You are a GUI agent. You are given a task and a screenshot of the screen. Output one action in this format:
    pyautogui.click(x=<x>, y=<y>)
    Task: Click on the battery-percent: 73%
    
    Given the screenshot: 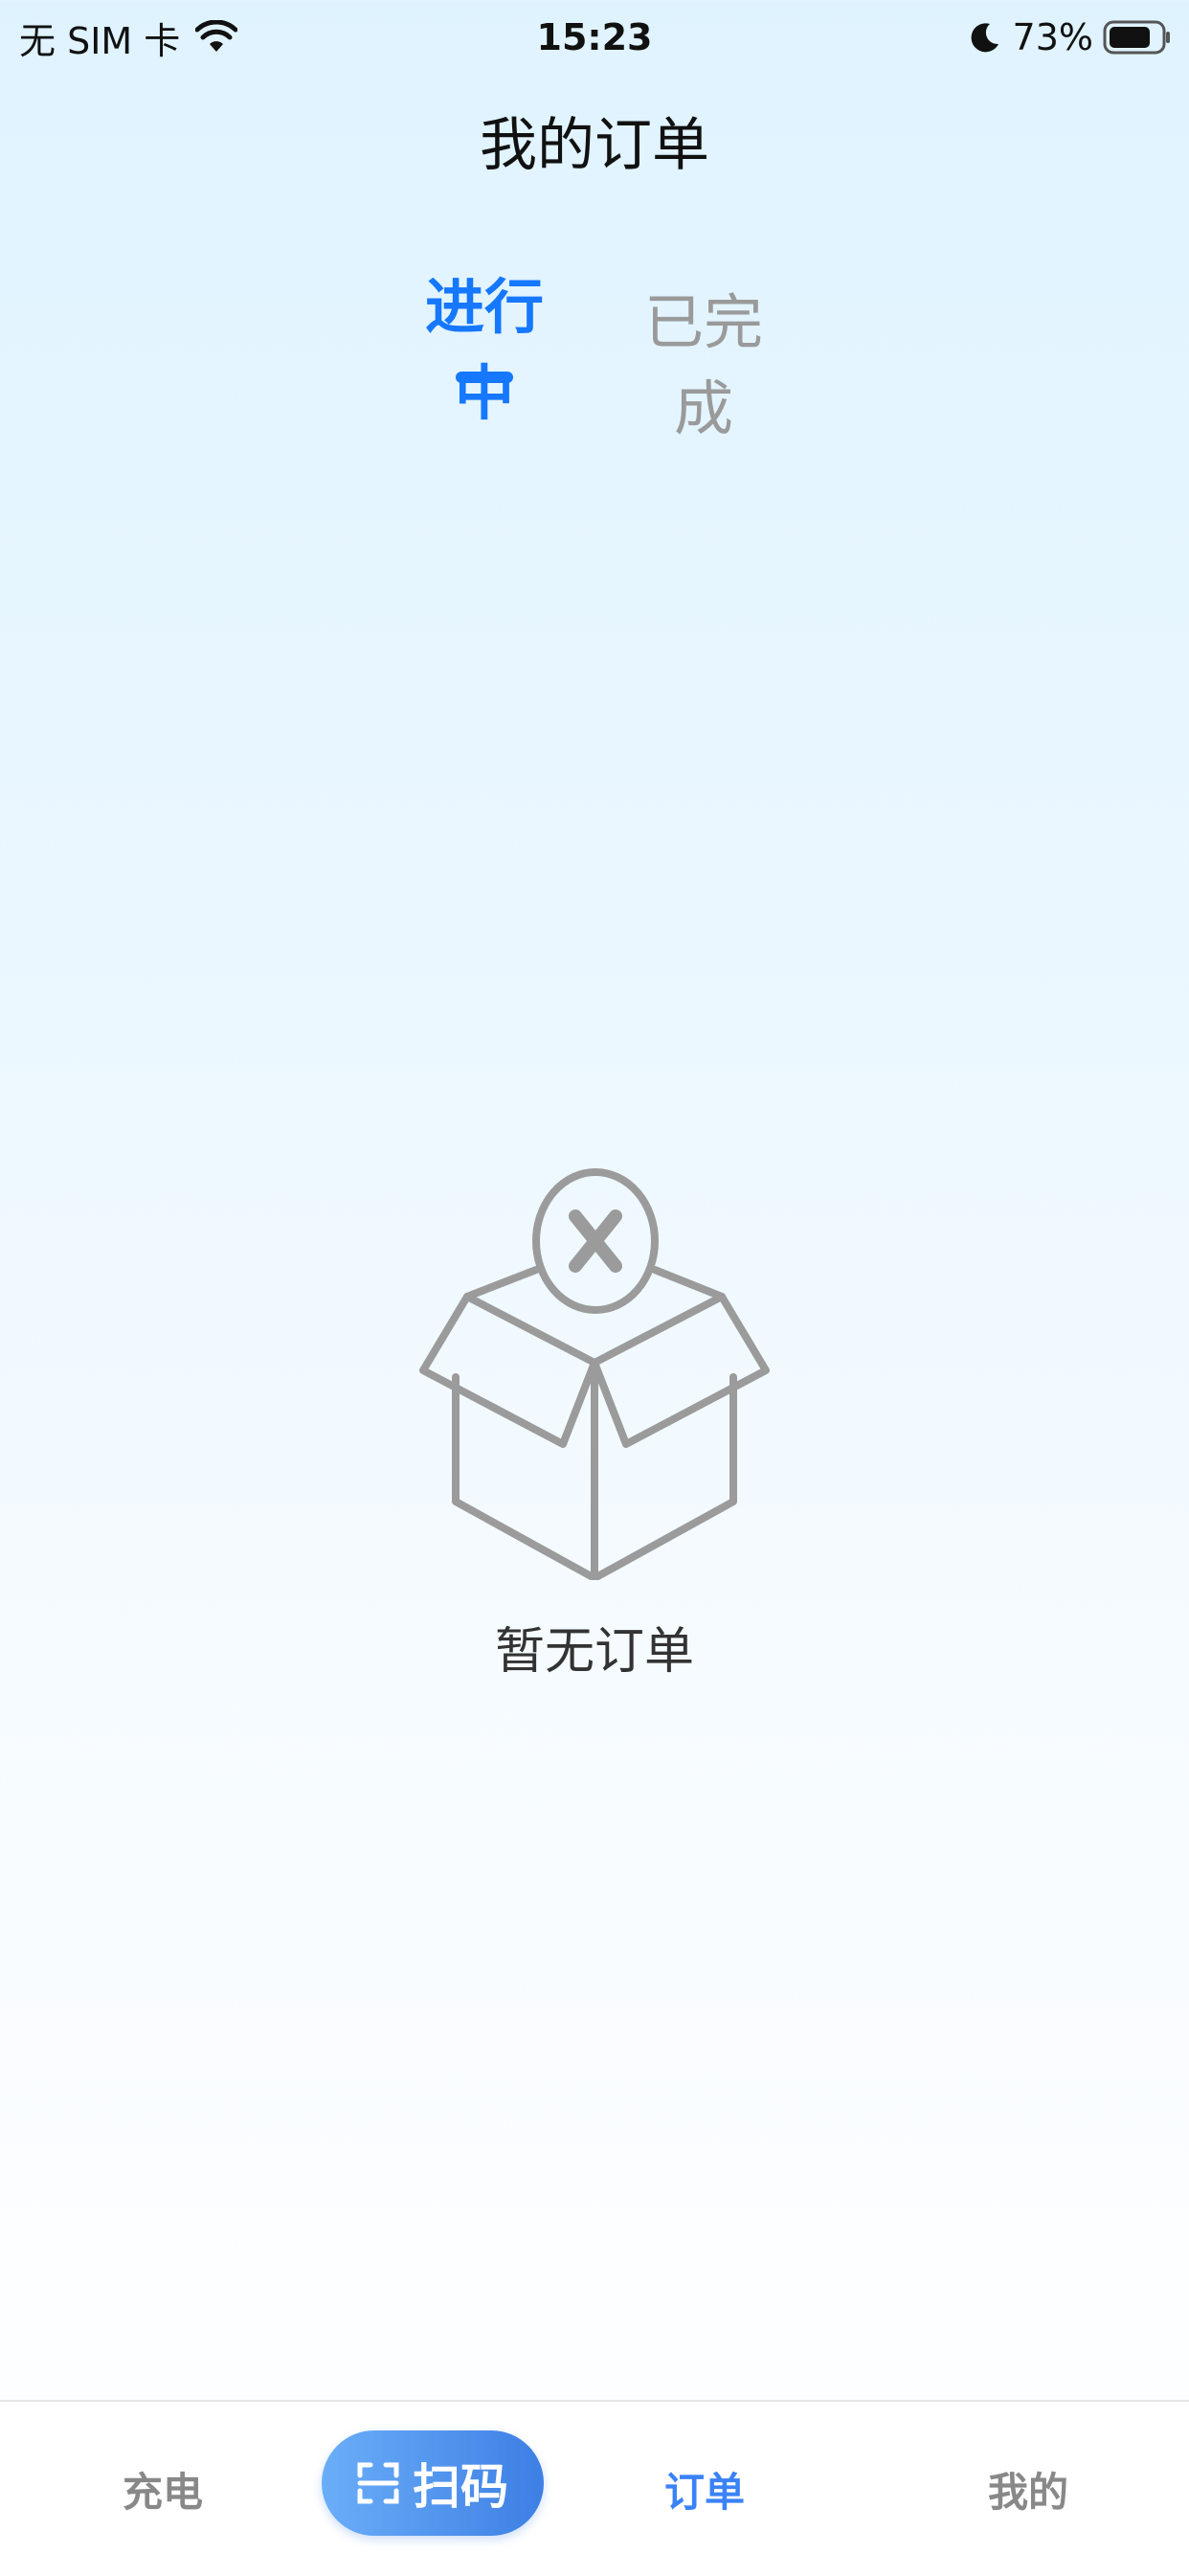 What is the action you would take?
    pyautogui.click(x=1052, y=37)
    